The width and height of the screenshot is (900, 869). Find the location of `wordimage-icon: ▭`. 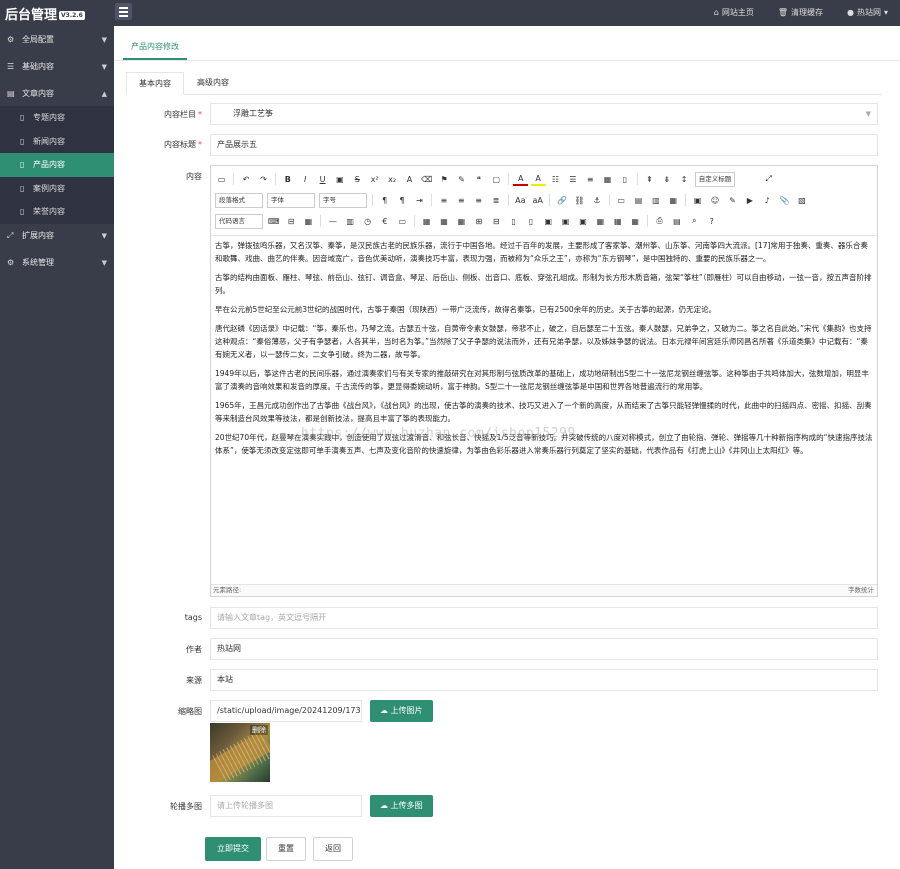

wordimage-icon: ▭ is located at coordinates (402, 221).